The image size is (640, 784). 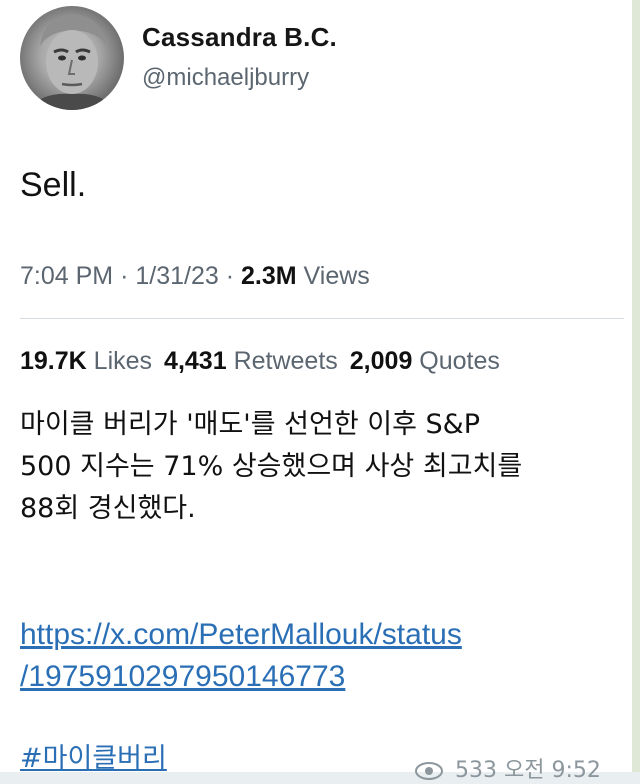 What do you see at coordinates (176, 276) in the screenshot?
I see `tweet-date: 1/31/23` at bounding box center [176, 276].